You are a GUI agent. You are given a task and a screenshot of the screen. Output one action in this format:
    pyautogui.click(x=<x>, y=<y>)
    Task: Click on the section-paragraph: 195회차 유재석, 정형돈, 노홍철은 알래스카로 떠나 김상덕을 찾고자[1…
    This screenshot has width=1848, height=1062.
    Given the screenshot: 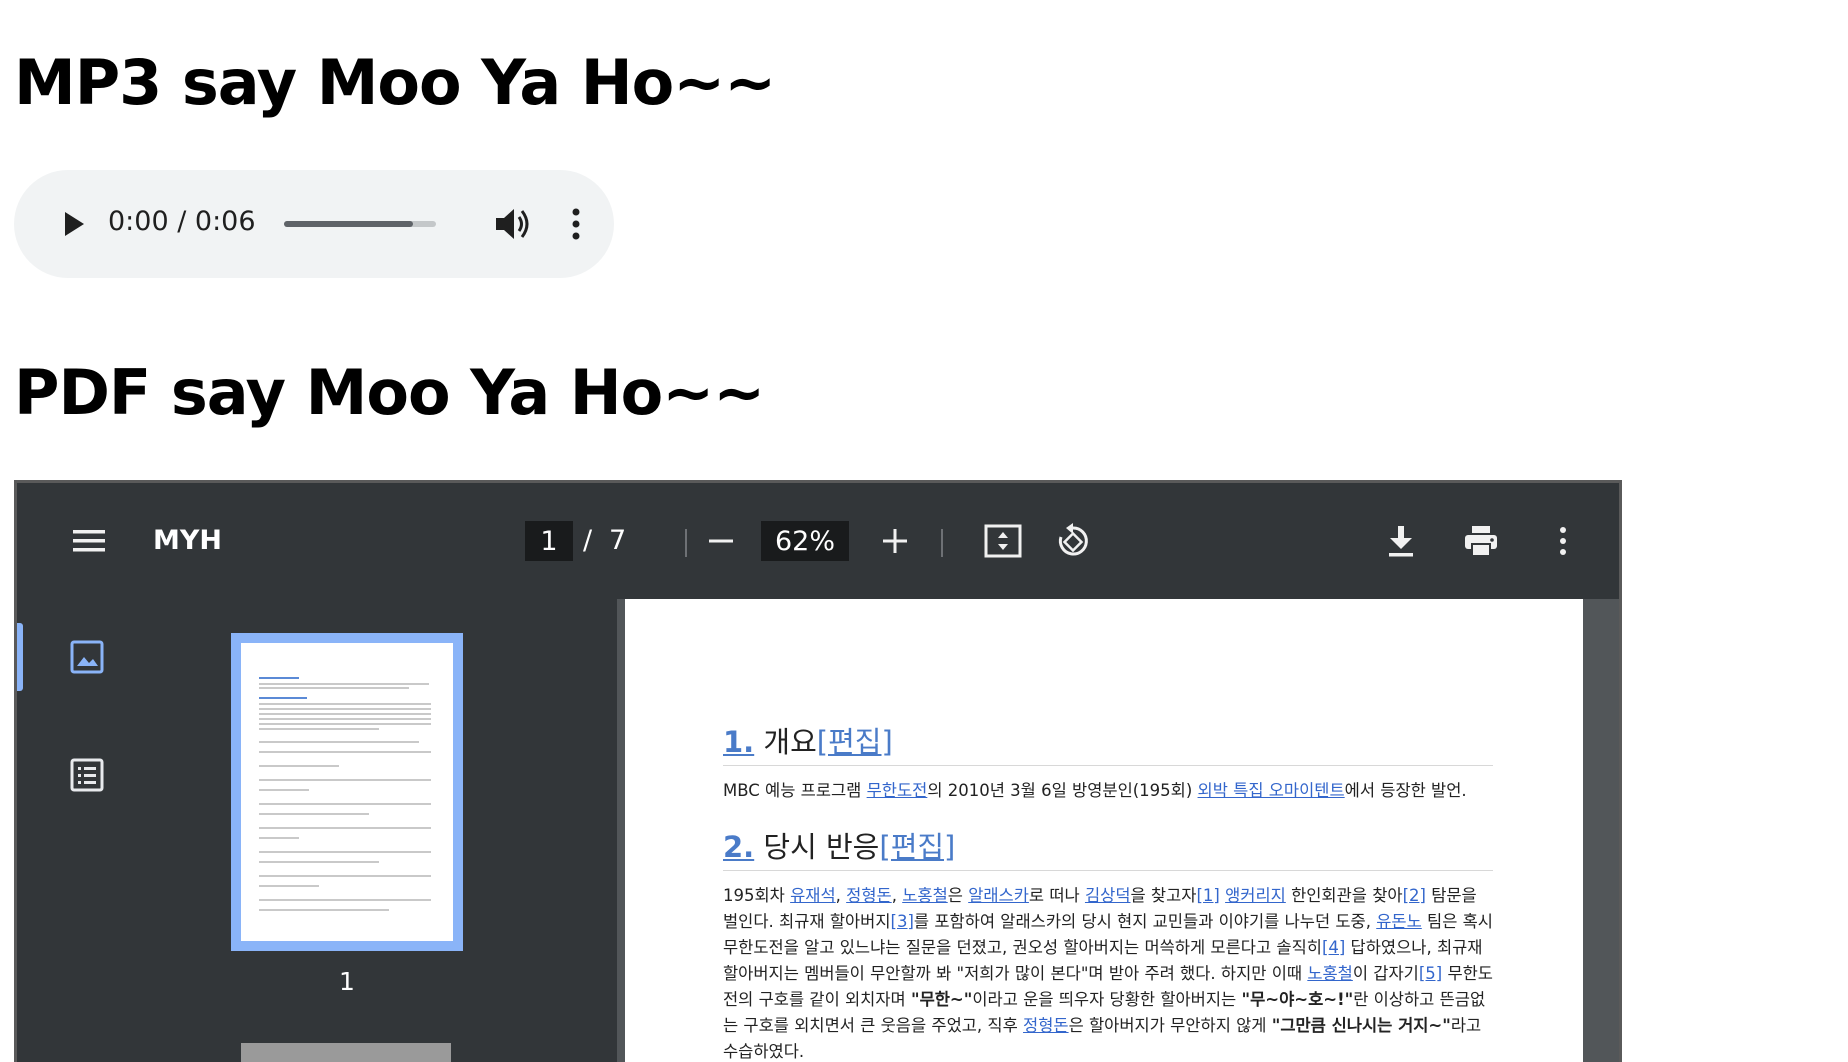 What is the action you would take?
    pyautogui.click(x=1108, y=972)
    